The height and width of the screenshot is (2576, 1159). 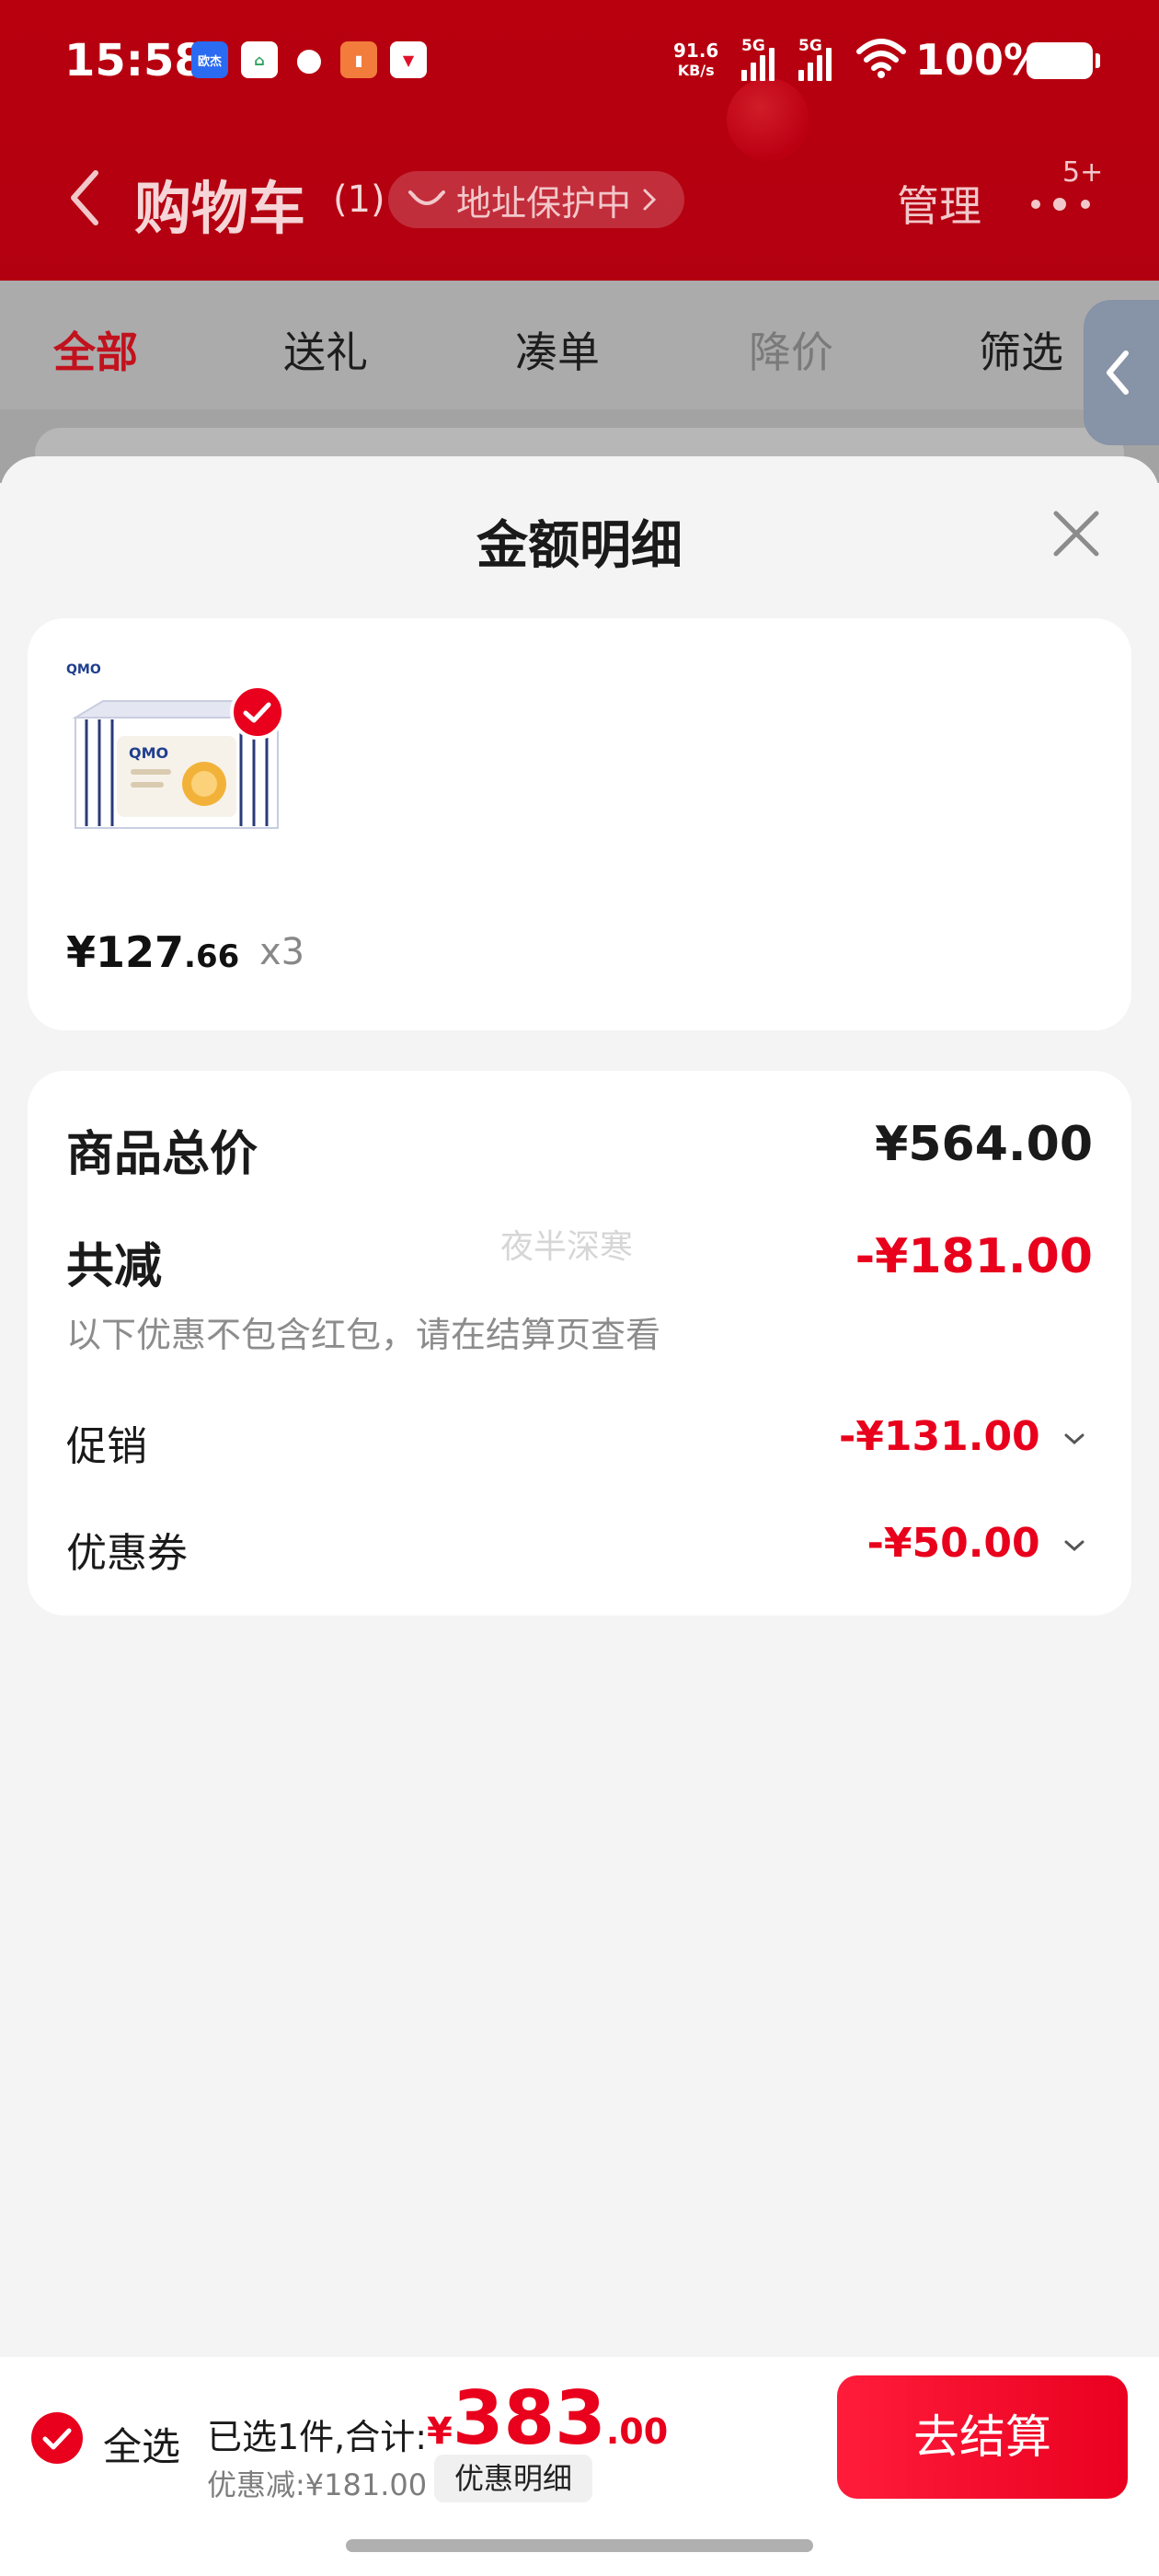 What do you see at coordinates (106, 1446) in the screenshot?
I see `promo-label: 促销` at bounding box center [106, 1446].